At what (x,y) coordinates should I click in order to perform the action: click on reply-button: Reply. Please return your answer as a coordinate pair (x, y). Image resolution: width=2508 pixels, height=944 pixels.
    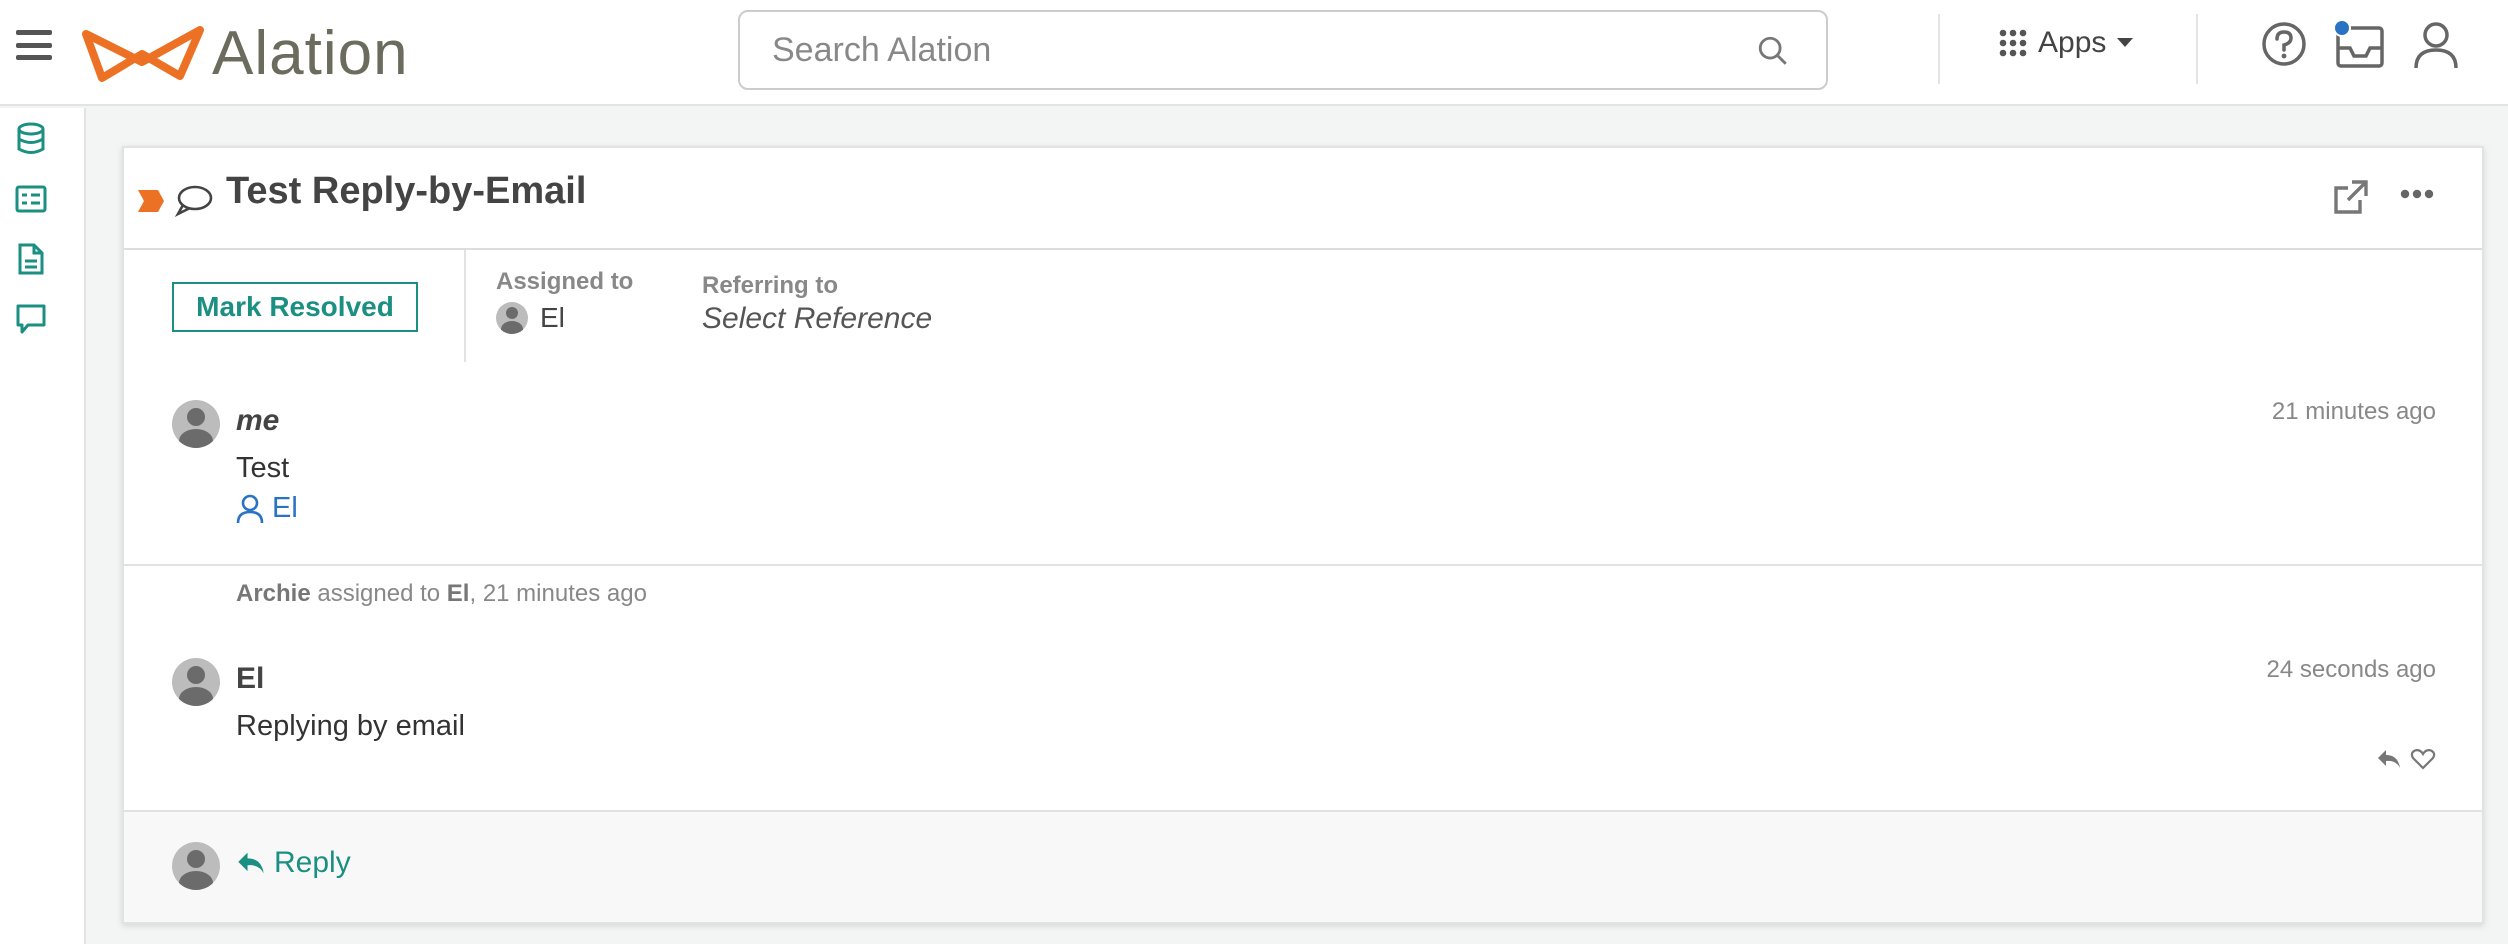
    Looking at the image, I should click on (293, 863).